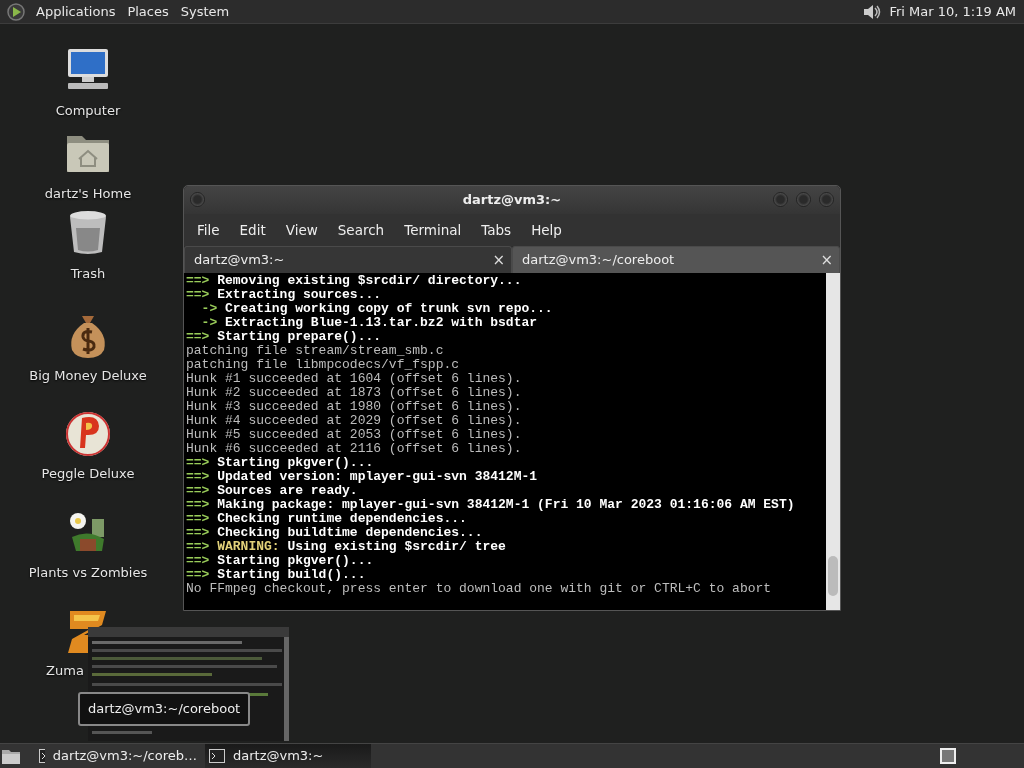 The width and height of the screenshot is (1024, 768). Describe the element at coordinates (833, 576) in the screenshot. I see `scrollbar-thumb` at that location.